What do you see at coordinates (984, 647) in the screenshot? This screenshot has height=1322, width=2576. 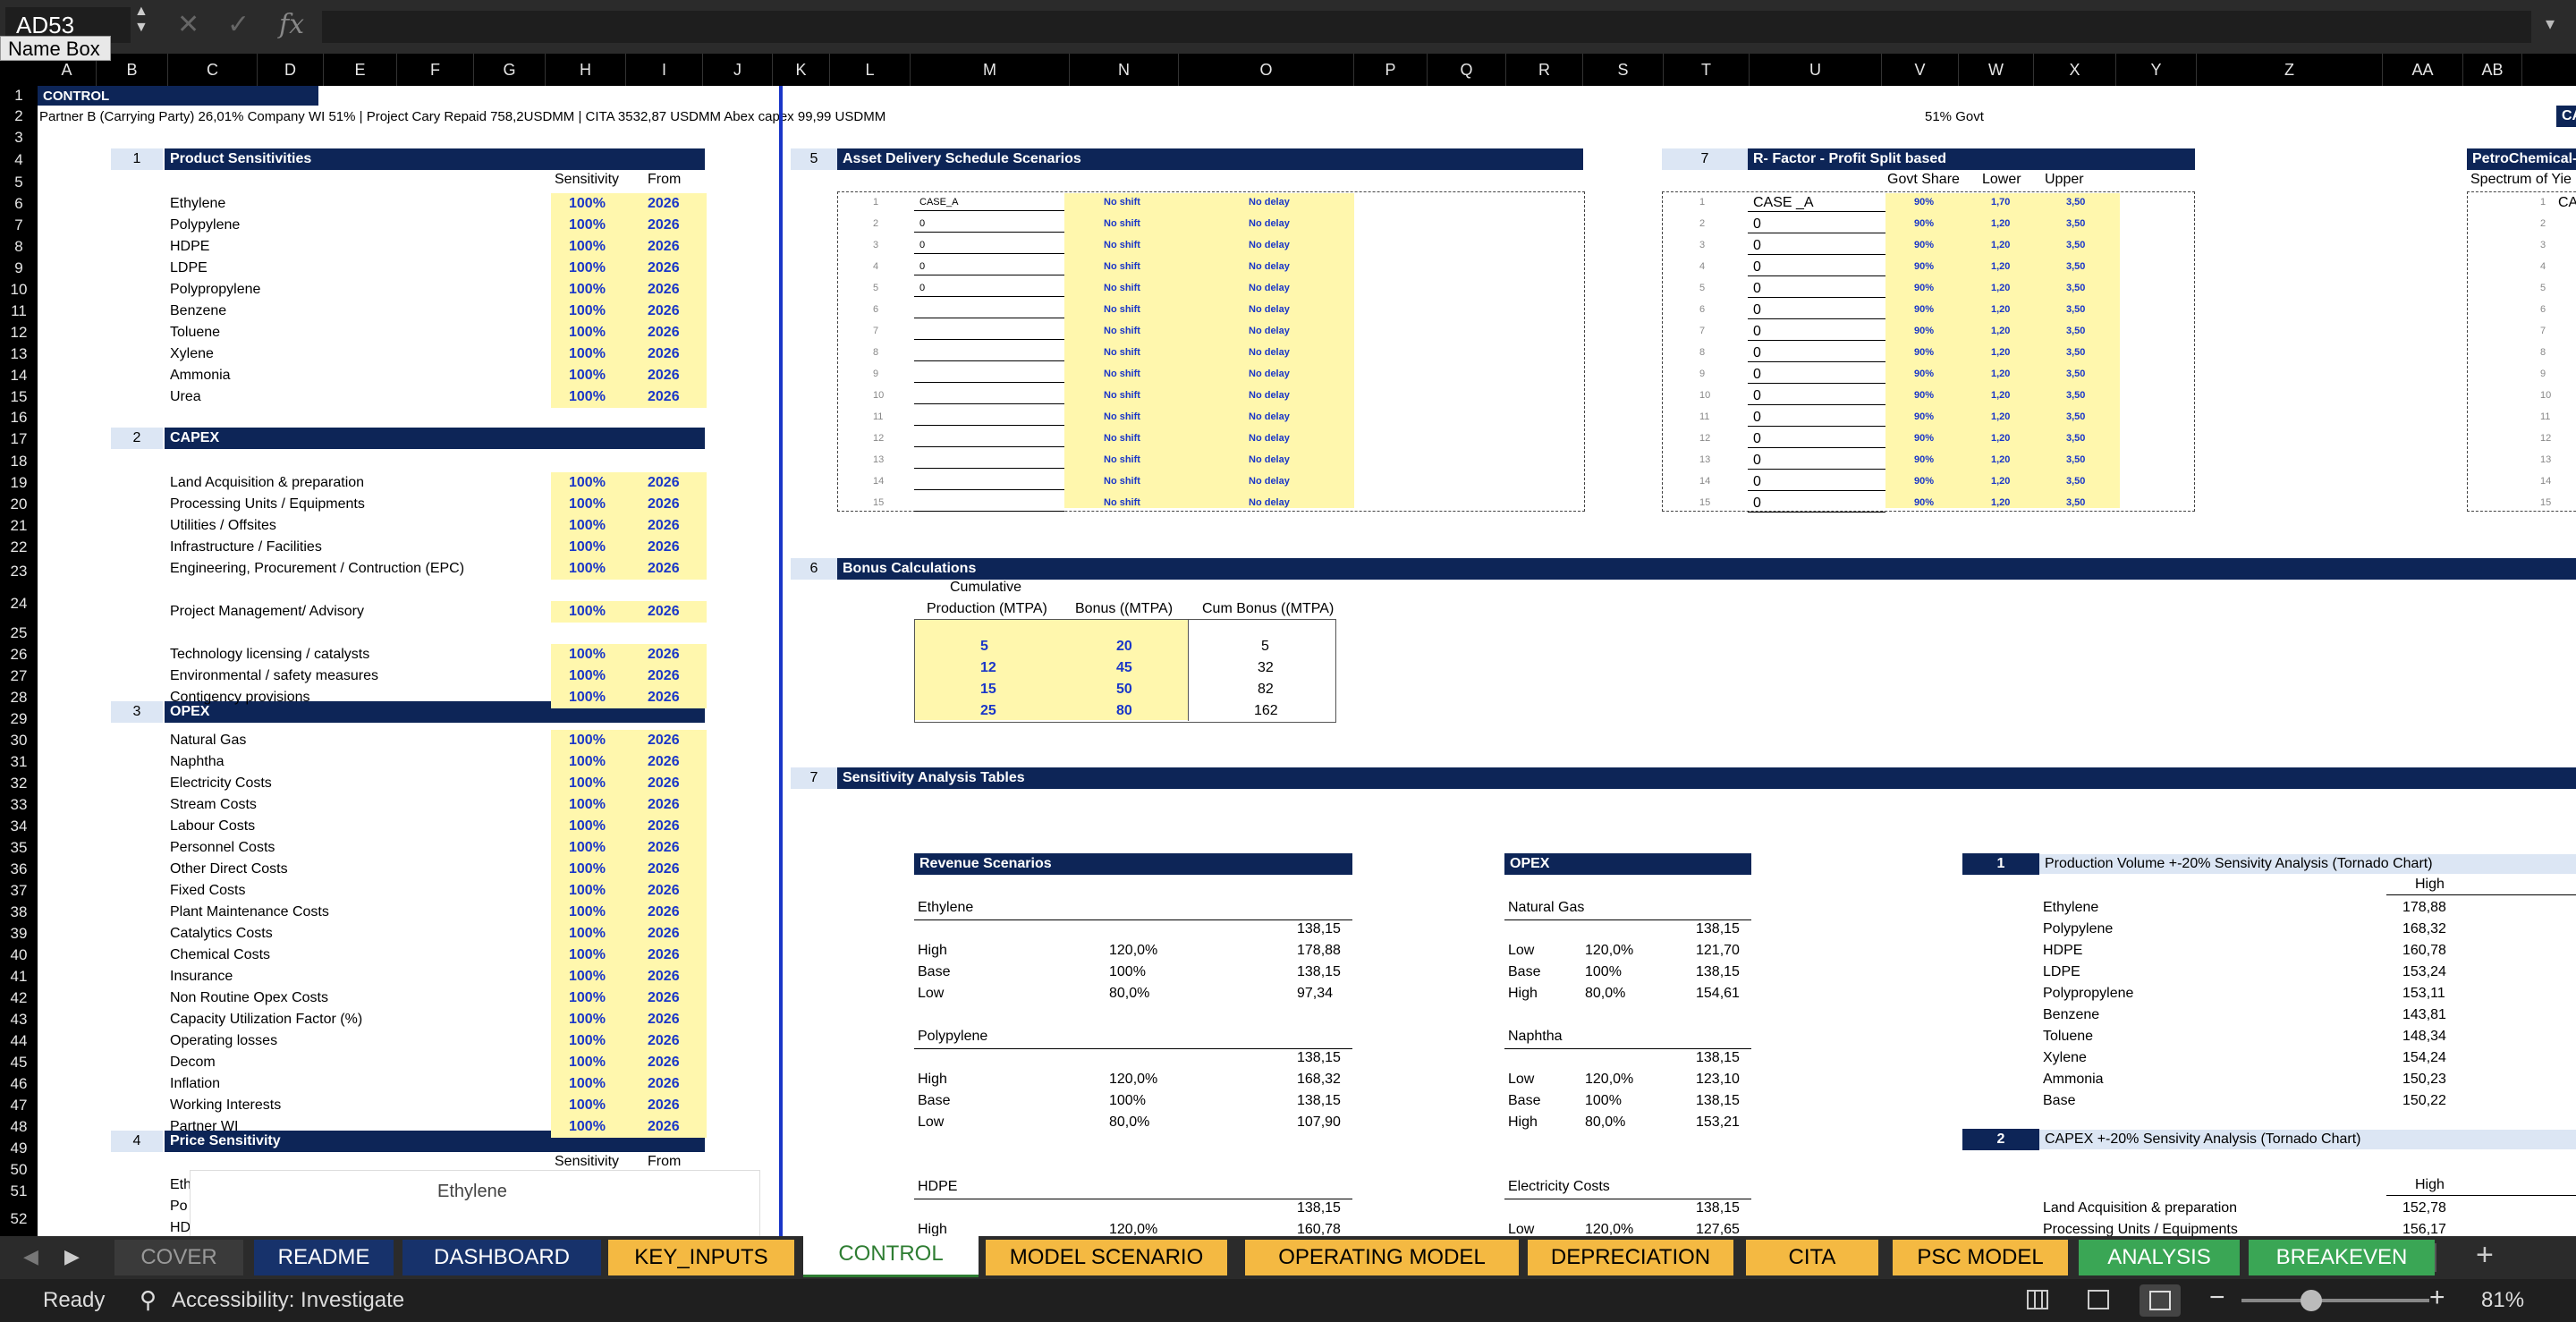 I see `bonus-production-cell: 5` at bounding box center [984, 647].